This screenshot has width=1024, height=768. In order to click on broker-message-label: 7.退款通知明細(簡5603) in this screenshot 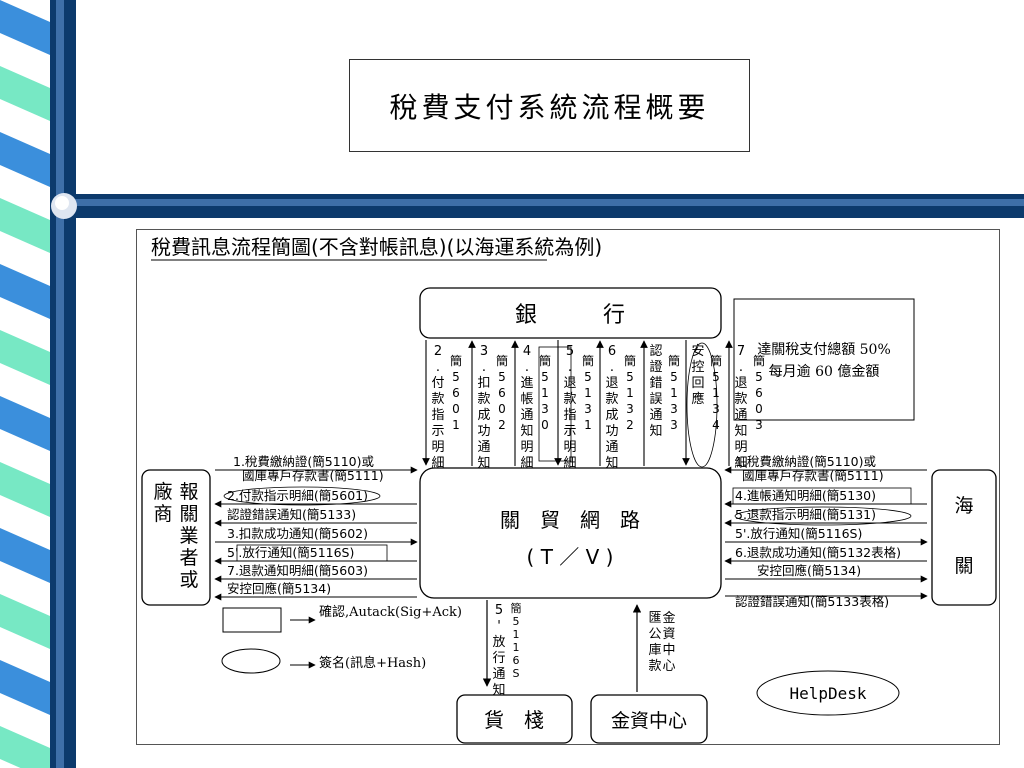, I will do `click(297, 570)`.